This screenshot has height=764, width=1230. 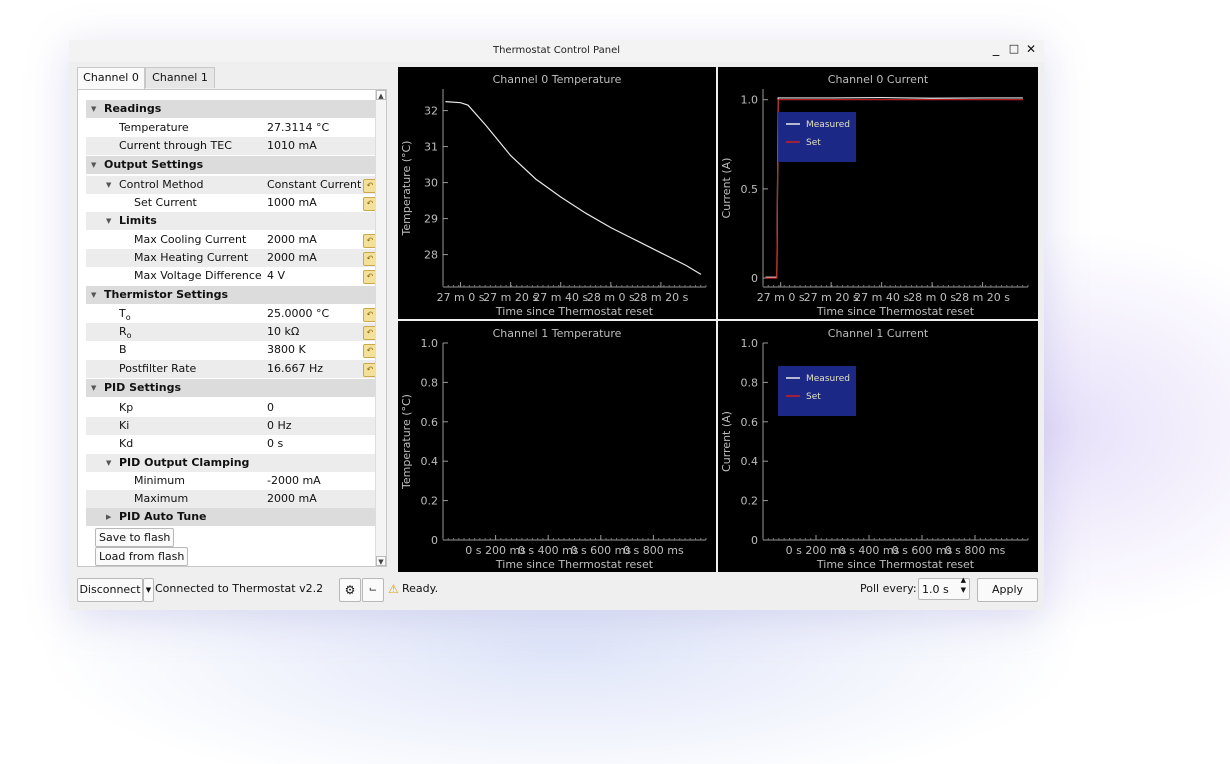 I want to click on group-output-settings: ▼ Output Settings, so click(x=231, y=165).